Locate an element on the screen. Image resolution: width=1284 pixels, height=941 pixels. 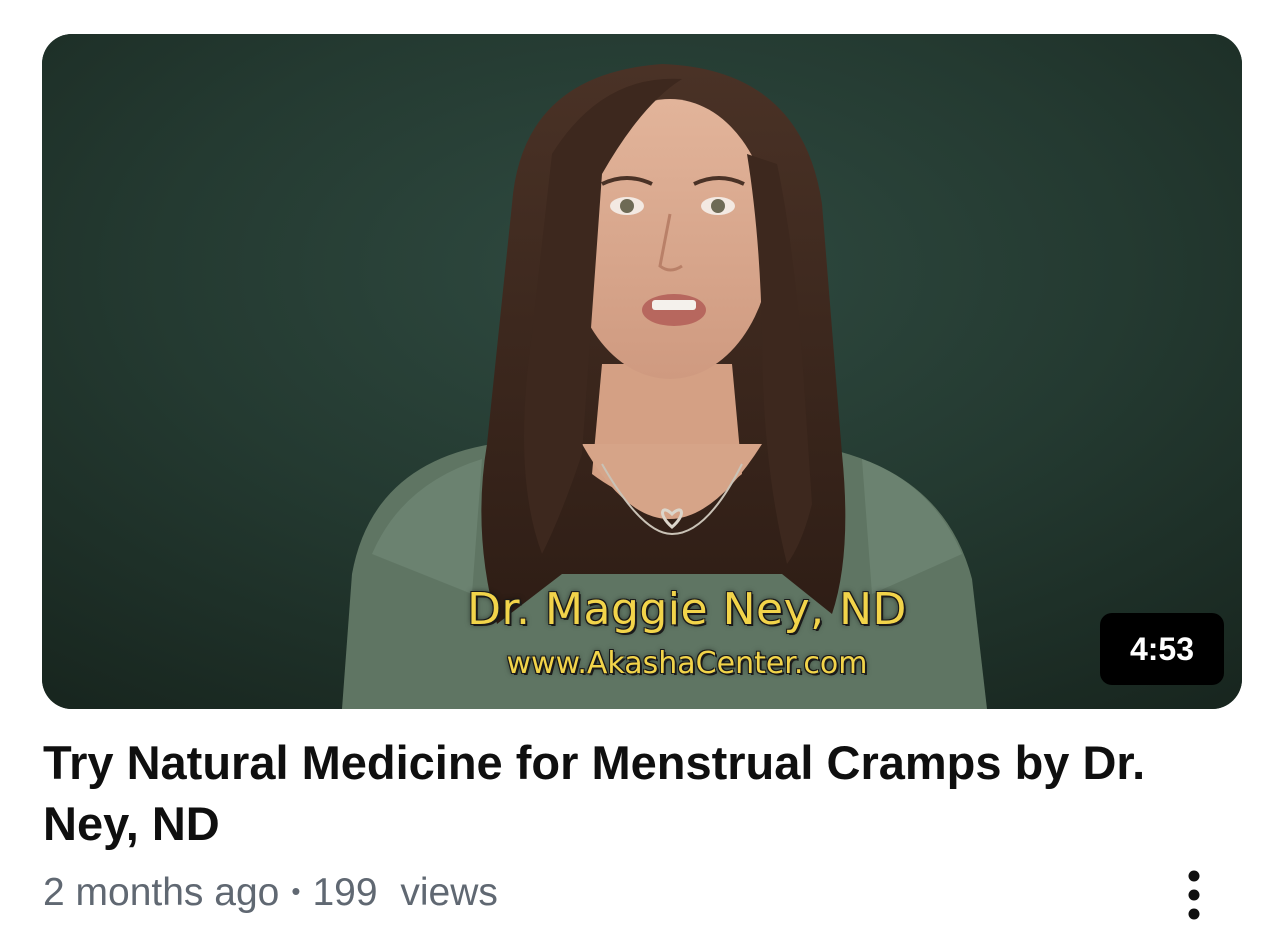
thumbnail-caption-url: www.AkashaCenter.com is located at coordinates (687, 663).